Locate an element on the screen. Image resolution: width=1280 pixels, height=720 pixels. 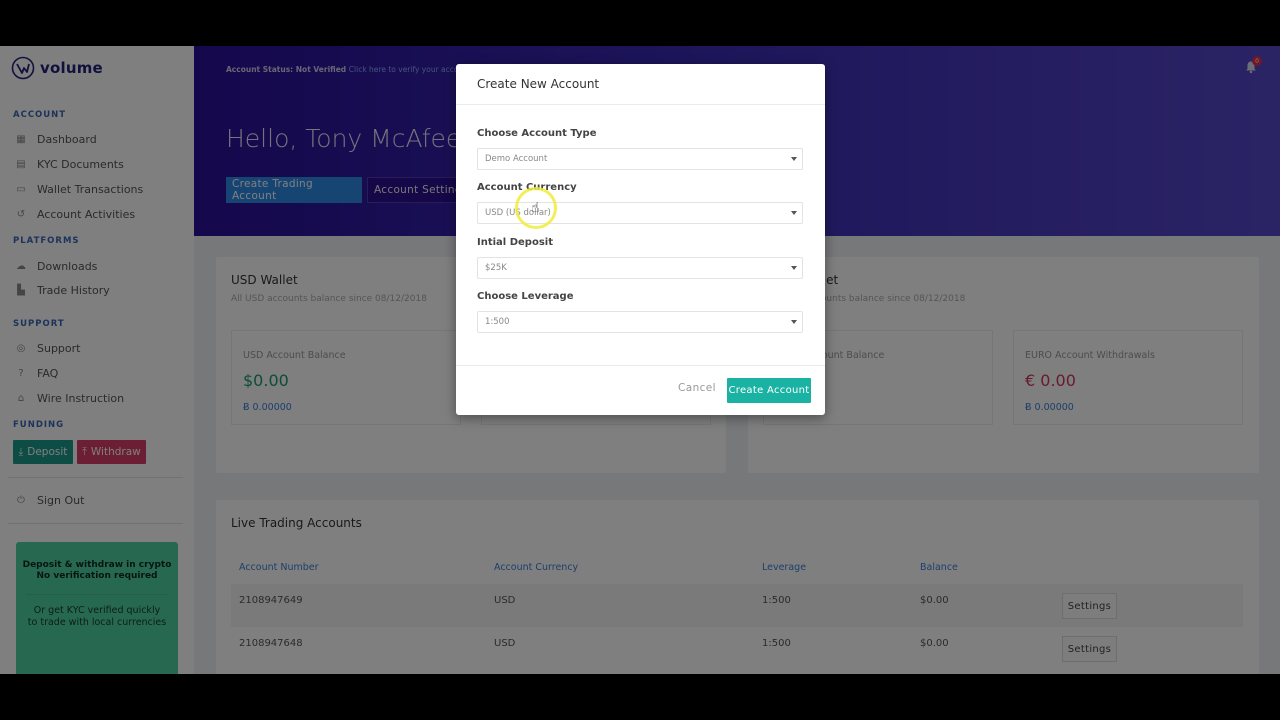
select-value: USD (US dollar) is located at coordinates (518, 213).